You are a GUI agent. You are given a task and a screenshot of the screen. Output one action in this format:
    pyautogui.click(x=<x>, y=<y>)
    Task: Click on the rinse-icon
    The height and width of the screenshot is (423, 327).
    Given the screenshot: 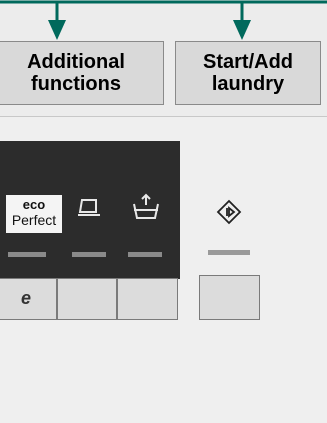 What is the action you would take?
    pyautogui.click(x=146, y=206)
    